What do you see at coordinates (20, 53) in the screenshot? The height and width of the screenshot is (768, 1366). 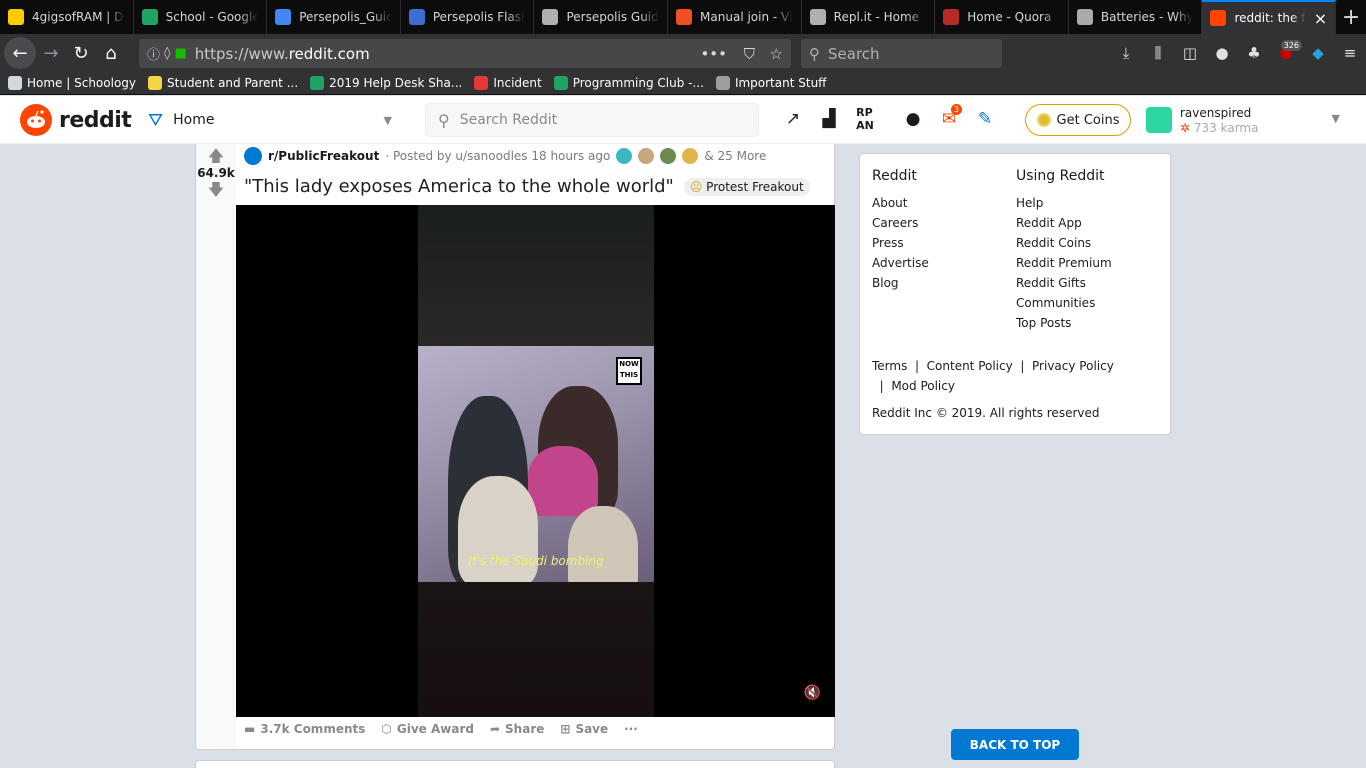 I see `back-button: ←` at bounding box center [20, 53].